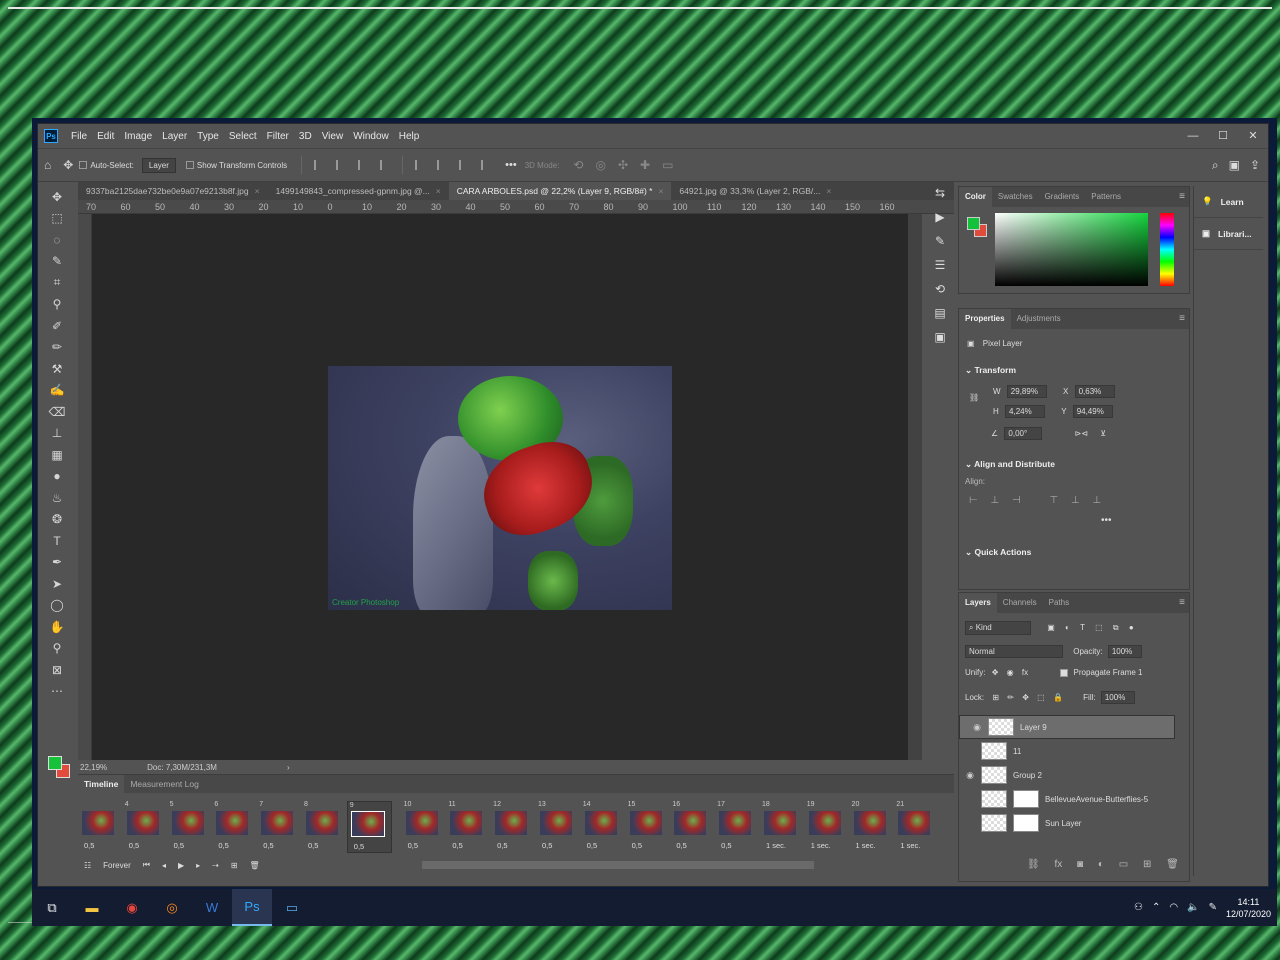 This screenshot has height=960, width=1280. What do you see at coordinates (79, 136) in the screenshot?
I see `menu-file: File` at bounding box center [79, 136].